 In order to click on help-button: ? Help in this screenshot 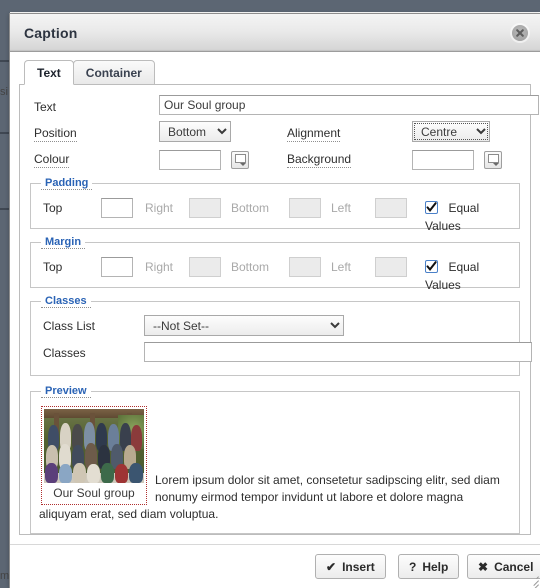, I will do `click(429, 566)`.